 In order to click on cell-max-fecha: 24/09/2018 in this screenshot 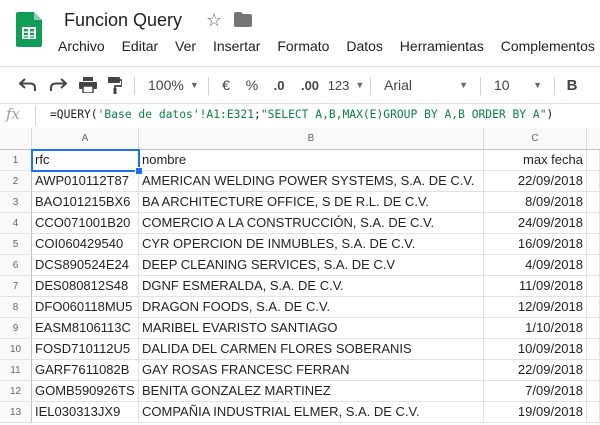, I will do `click(535, 223)`.